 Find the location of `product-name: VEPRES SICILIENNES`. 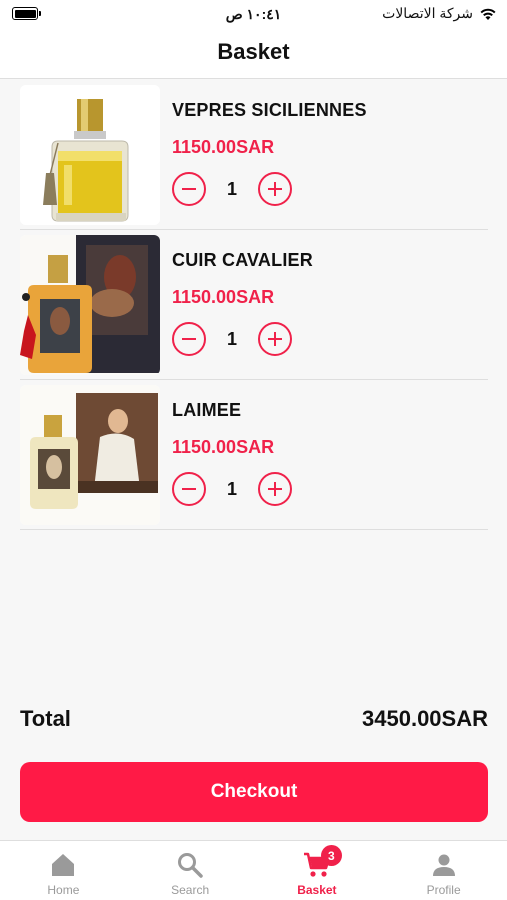

product-name: VEPRES SICILIENNES is located at coordinates (269, 110).